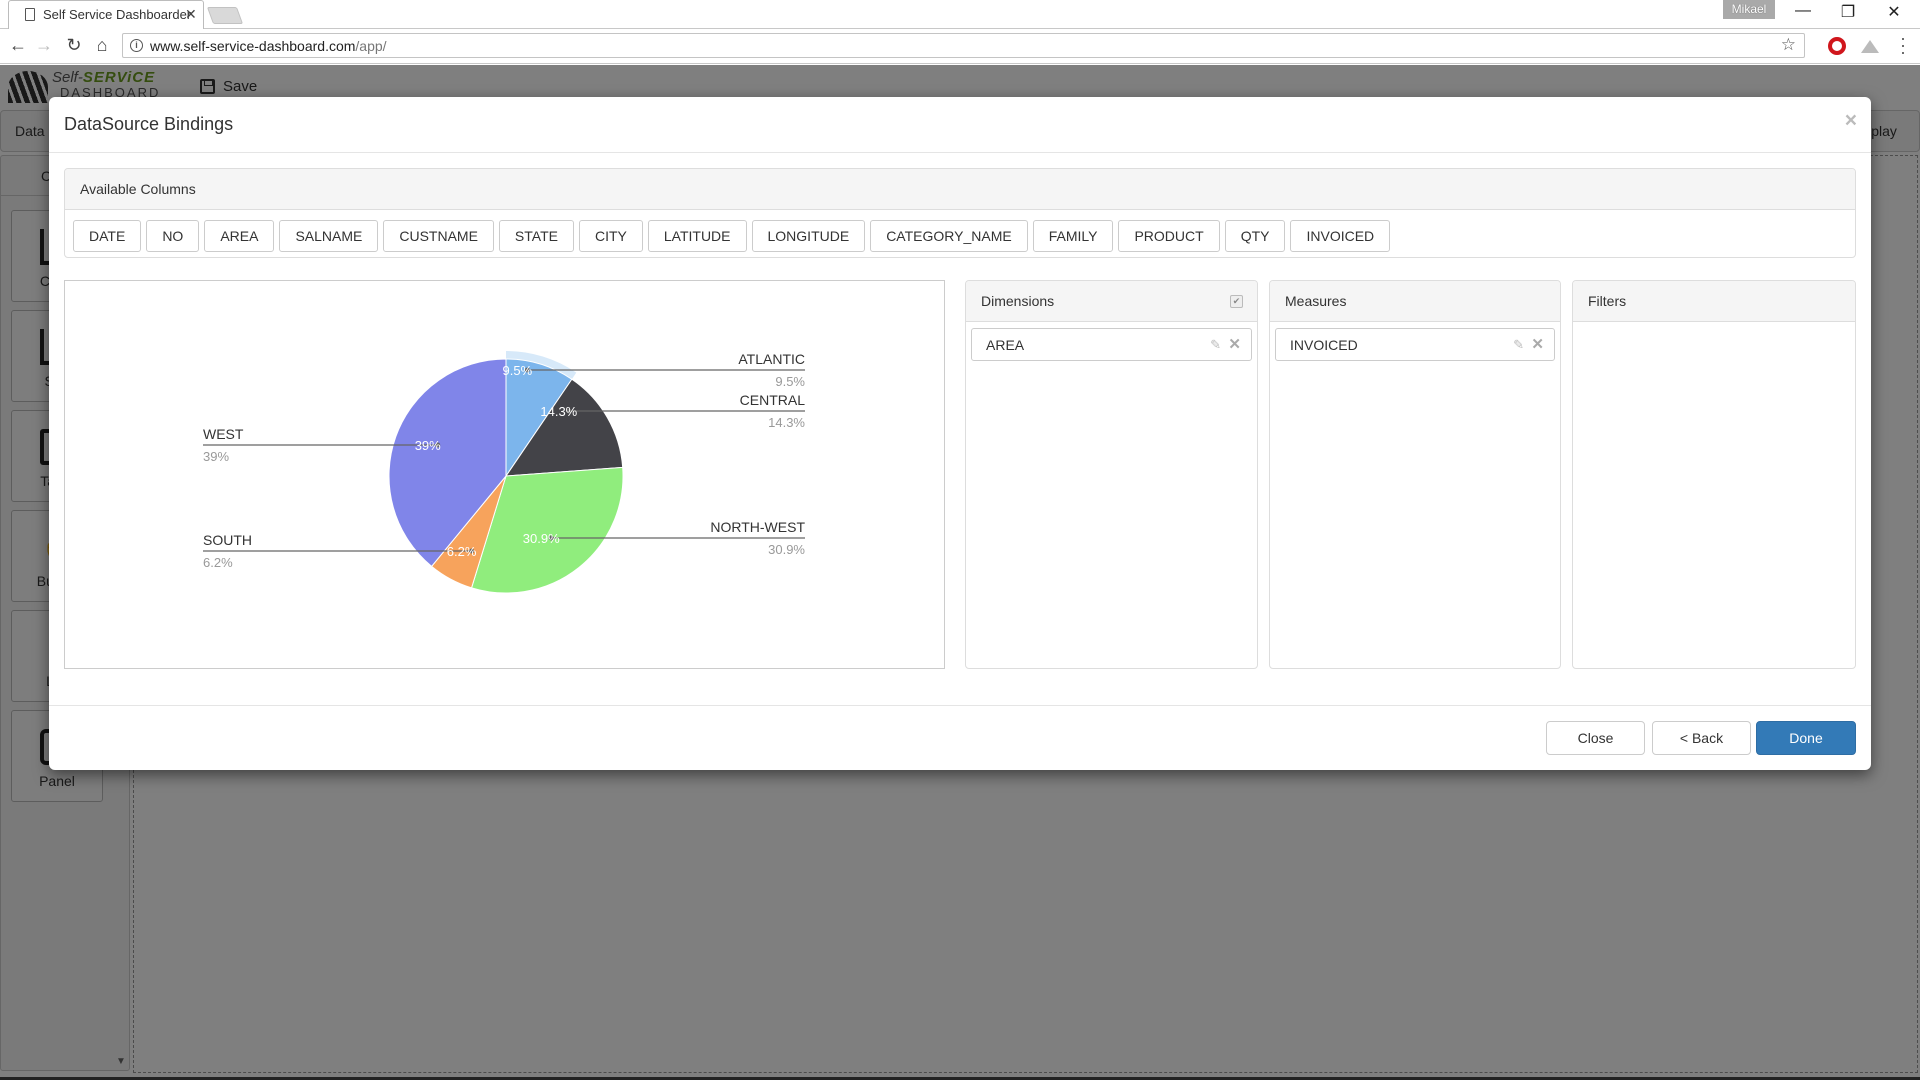  Describe the element at coordinates (18, 45) in the screenshot. I see `back-arrow-icon: ←` at that location.